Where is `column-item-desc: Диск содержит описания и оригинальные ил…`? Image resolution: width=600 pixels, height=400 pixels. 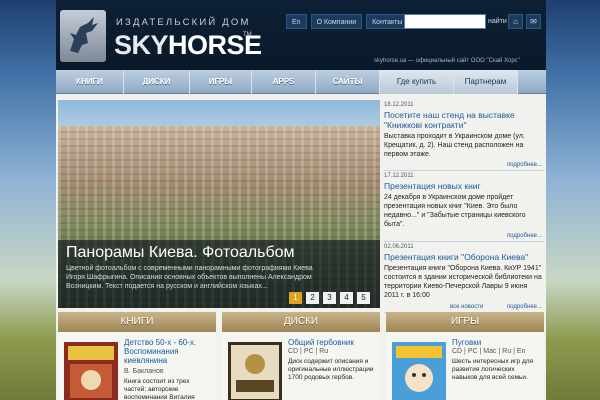
column-item-desc: Диск содержит описания и оригинальные ил… is located at coordinates (331, 369).